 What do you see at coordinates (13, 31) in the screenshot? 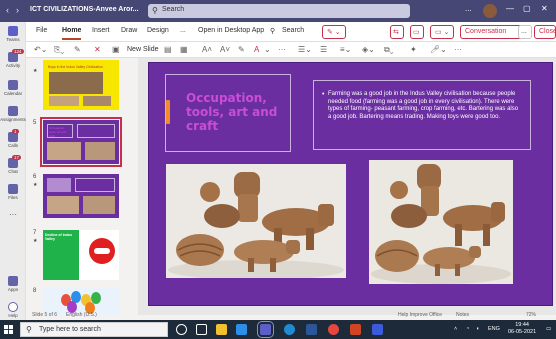
I see `teams-icon` at bounding box center [13, 31].